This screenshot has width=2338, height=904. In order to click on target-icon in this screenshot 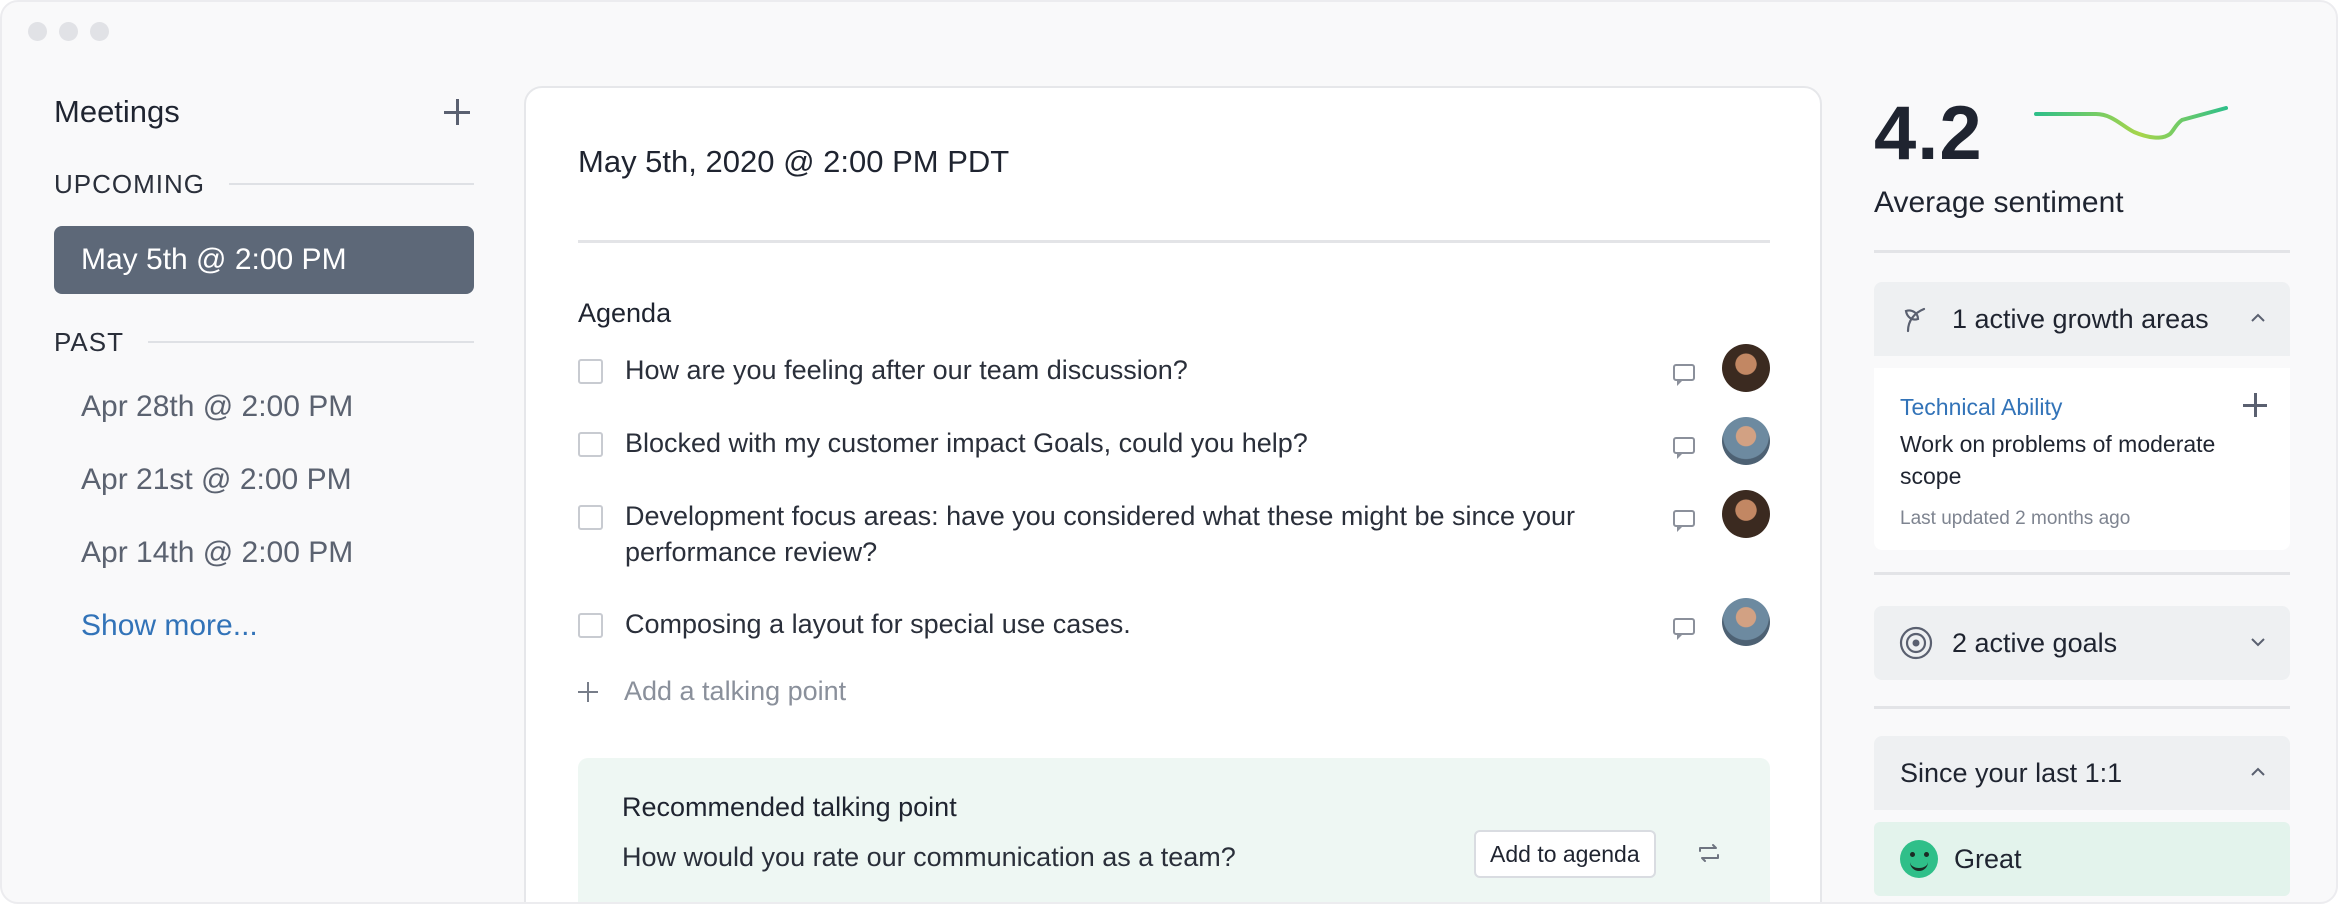, I will do `click(1916, 643)`.